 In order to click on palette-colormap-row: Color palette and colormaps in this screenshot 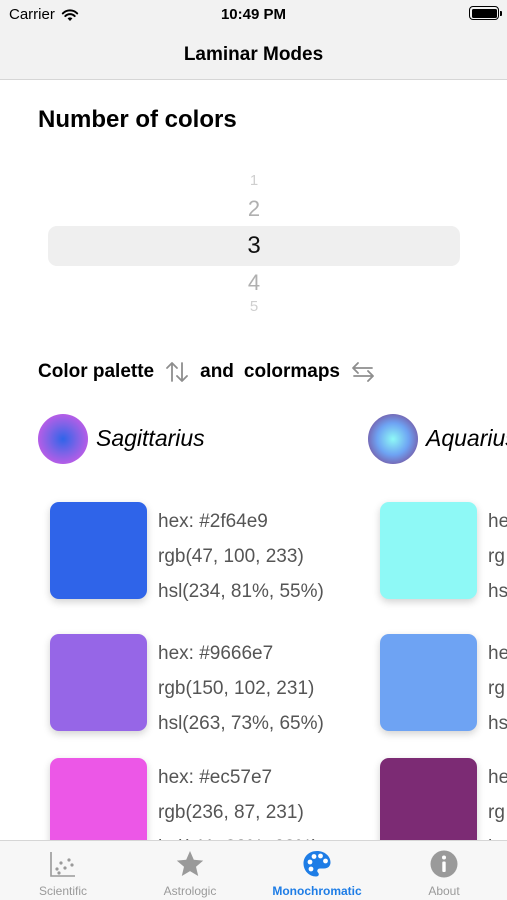, I will do `click(212, 372)`.